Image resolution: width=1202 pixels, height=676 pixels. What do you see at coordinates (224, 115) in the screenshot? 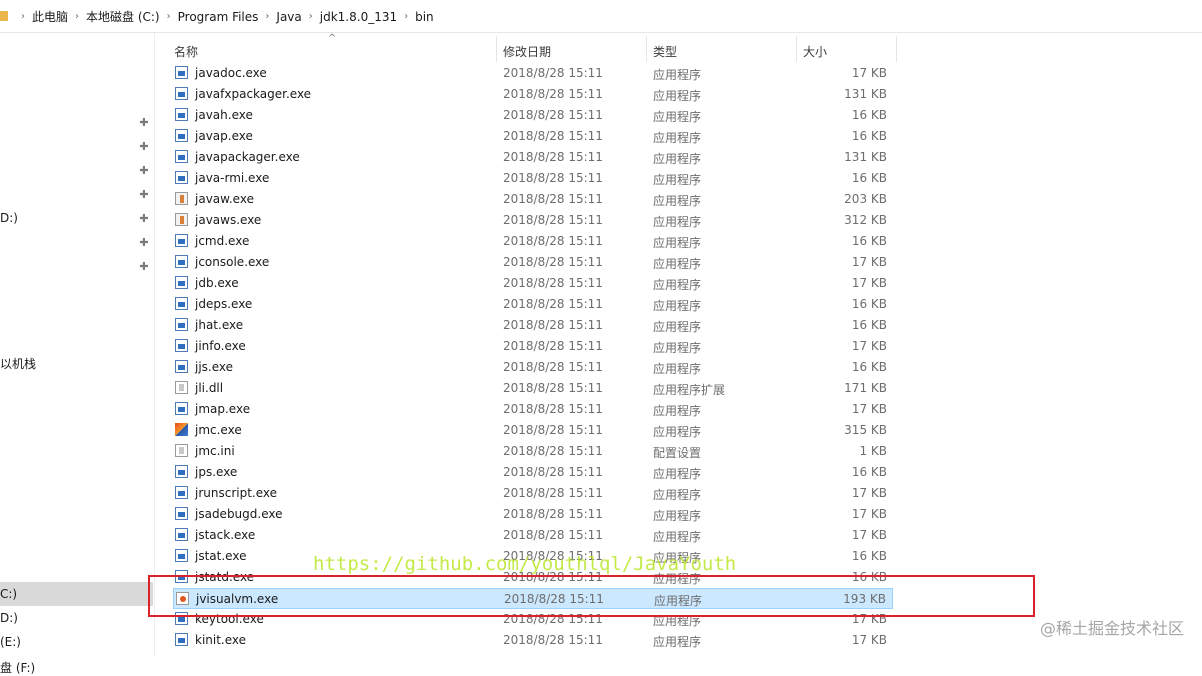
I see `file-name: javah.exe` at bounding box center [224, 115].